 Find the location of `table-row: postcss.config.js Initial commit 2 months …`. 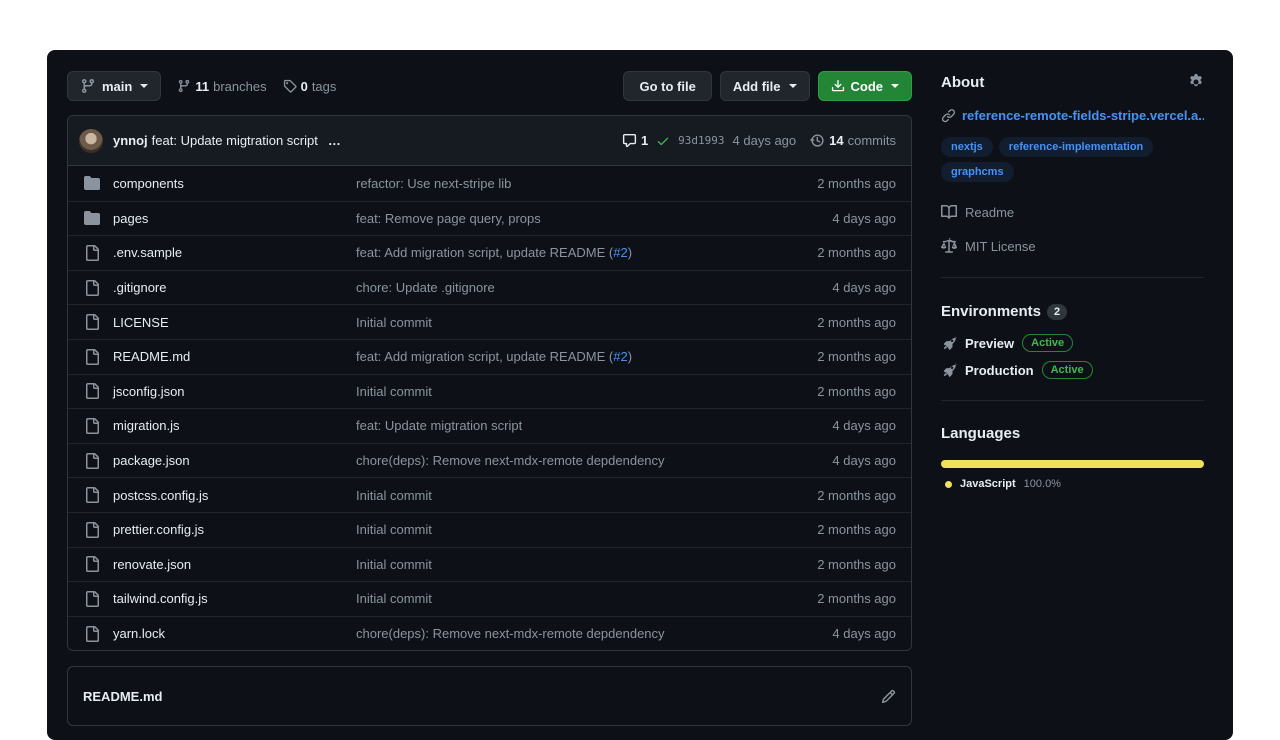

table-row: postcss.config.js Initial commit 2 months … is located at coordinates (489, 494).